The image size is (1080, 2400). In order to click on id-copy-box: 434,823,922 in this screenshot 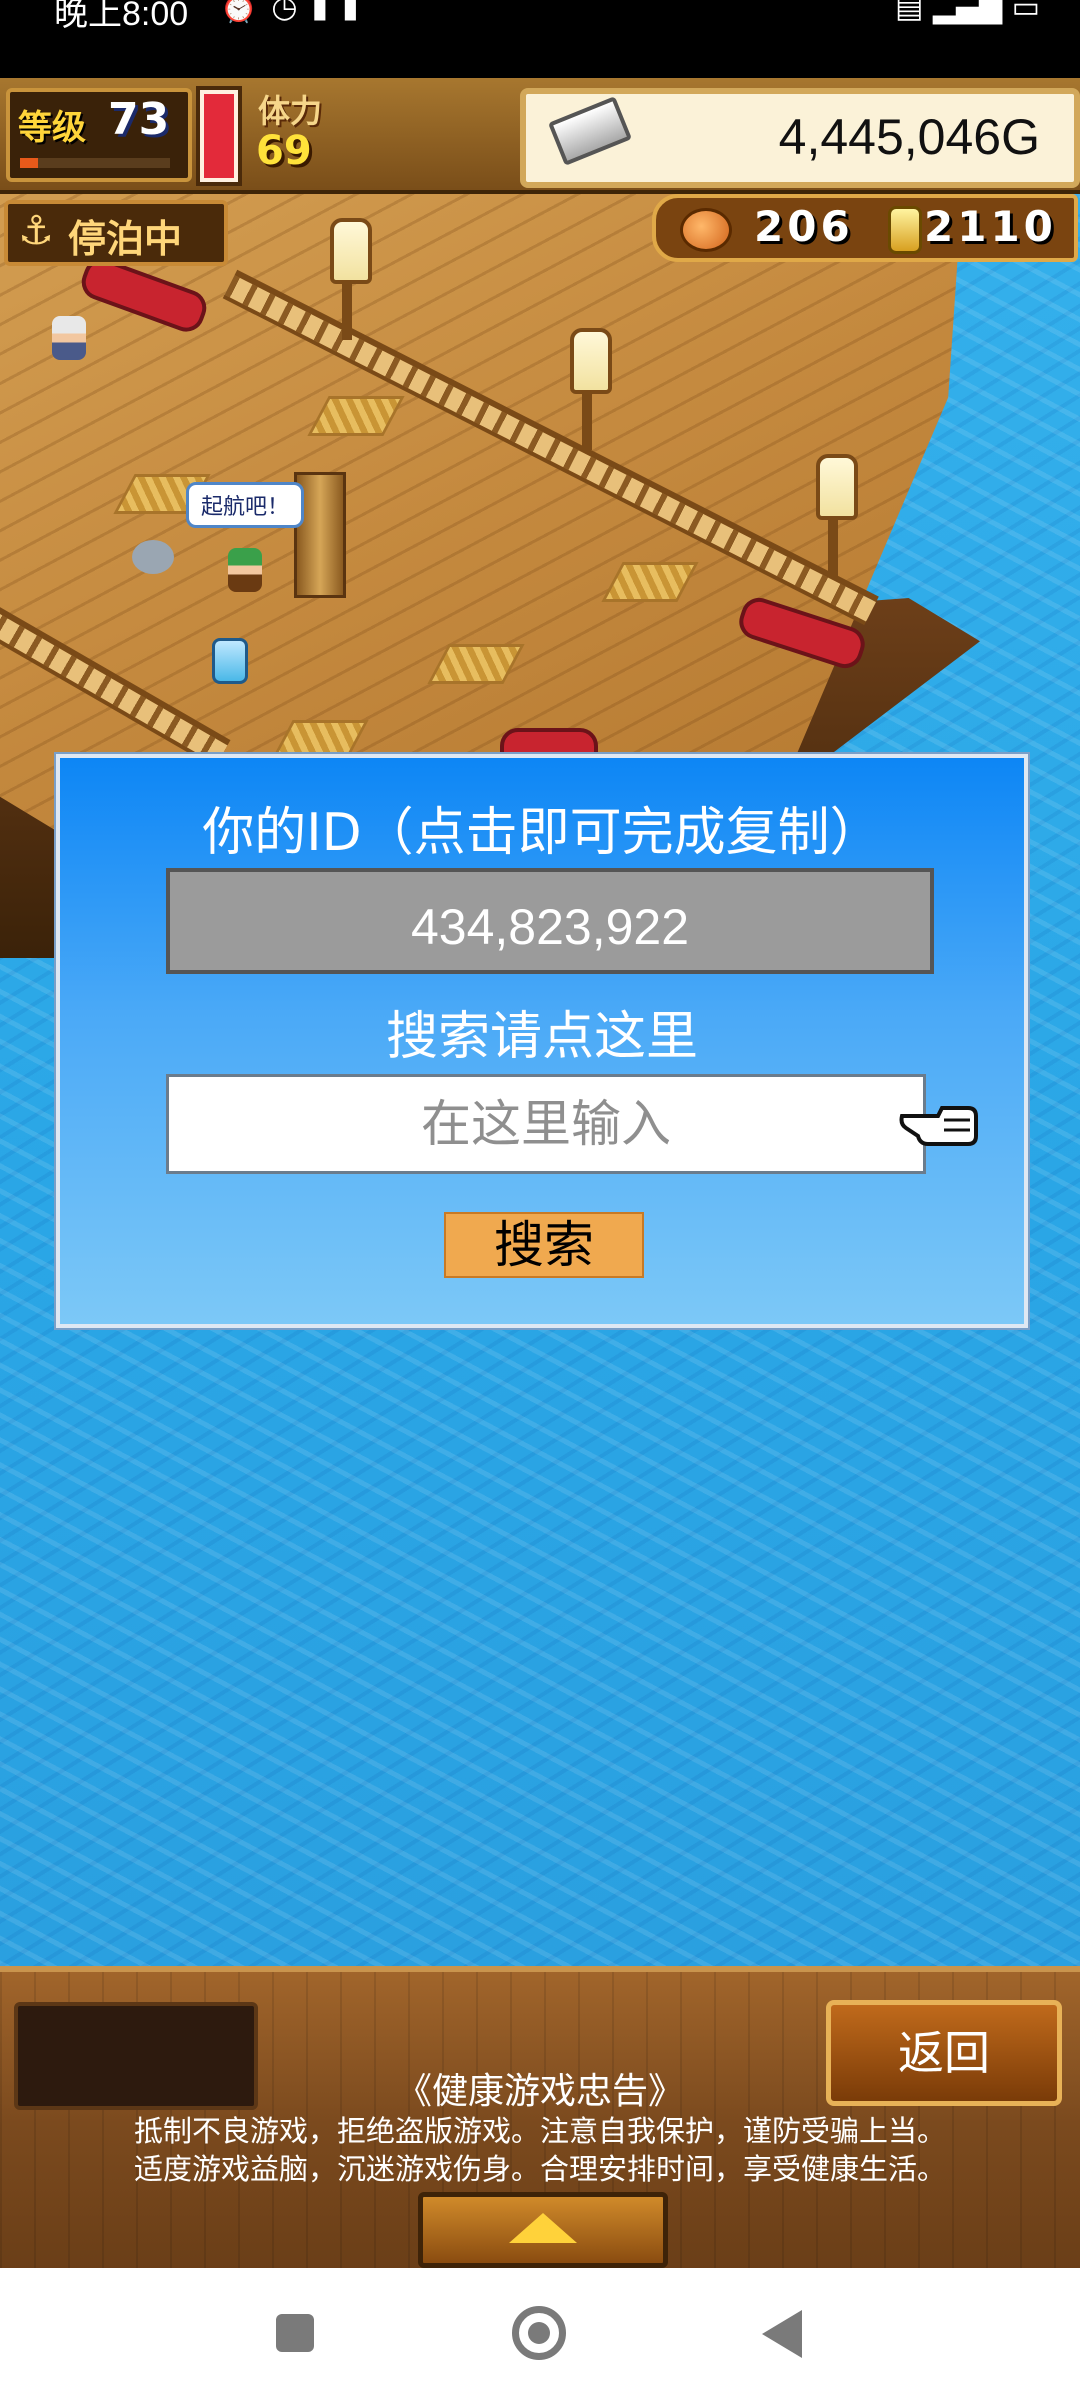, I will do `click(550, 921)`.